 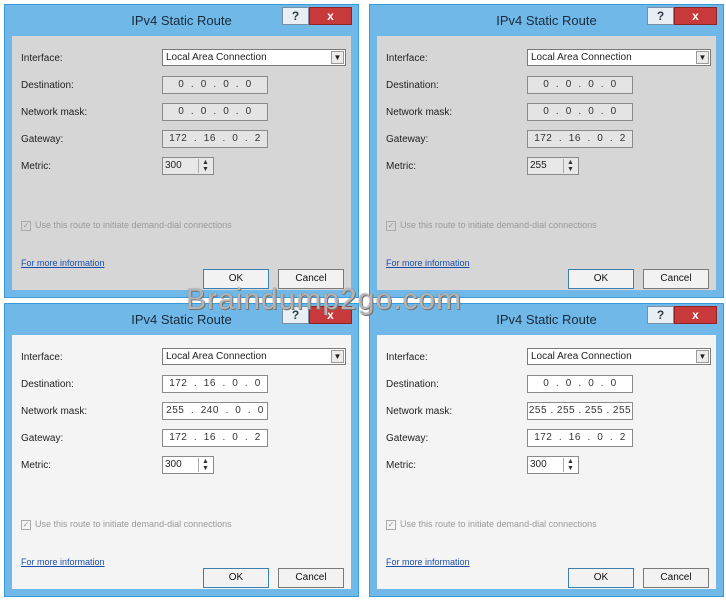 What do you see at coordinates (580, 411) in the screenshot?
I see `network-mask-field: 255 . 255 . 255 . 255` at bounding box center [580, 411].